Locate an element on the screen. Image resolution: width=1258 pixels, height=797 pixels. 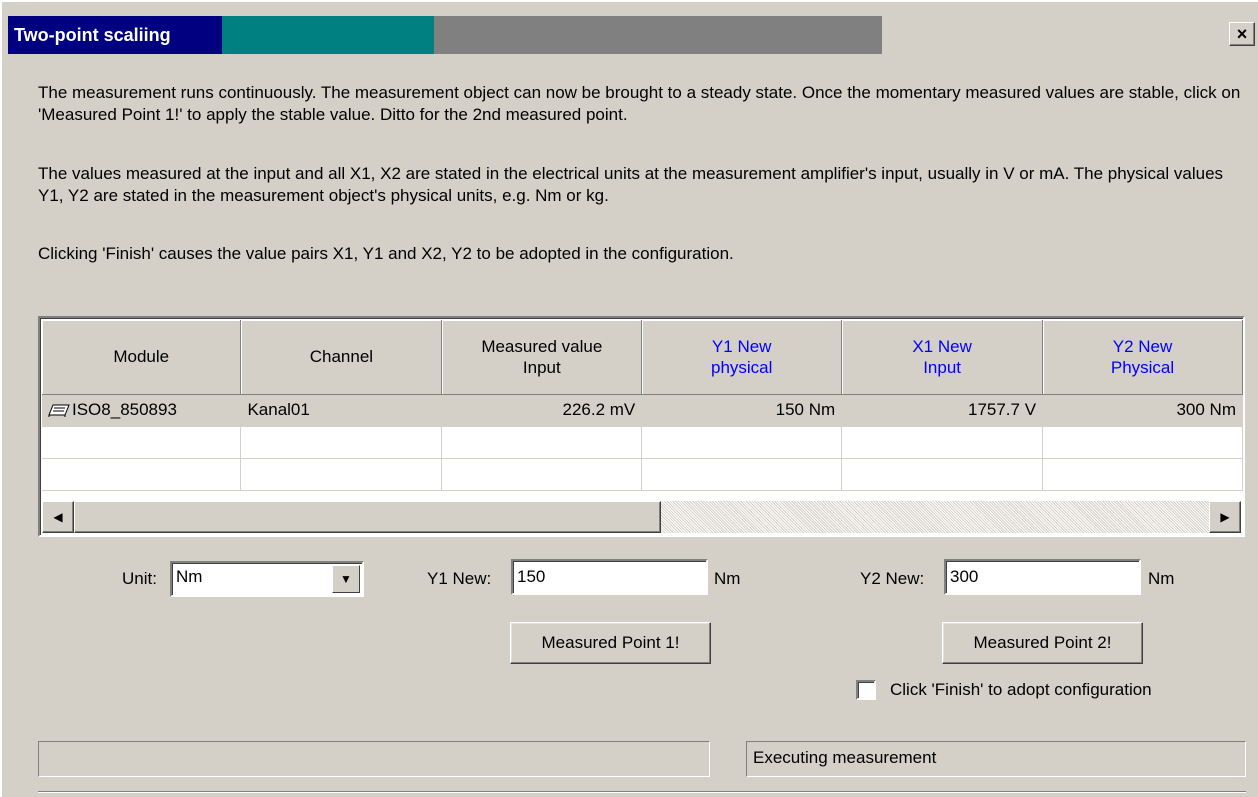
title-bar-progress-segment is located at coordinates (328, 35).